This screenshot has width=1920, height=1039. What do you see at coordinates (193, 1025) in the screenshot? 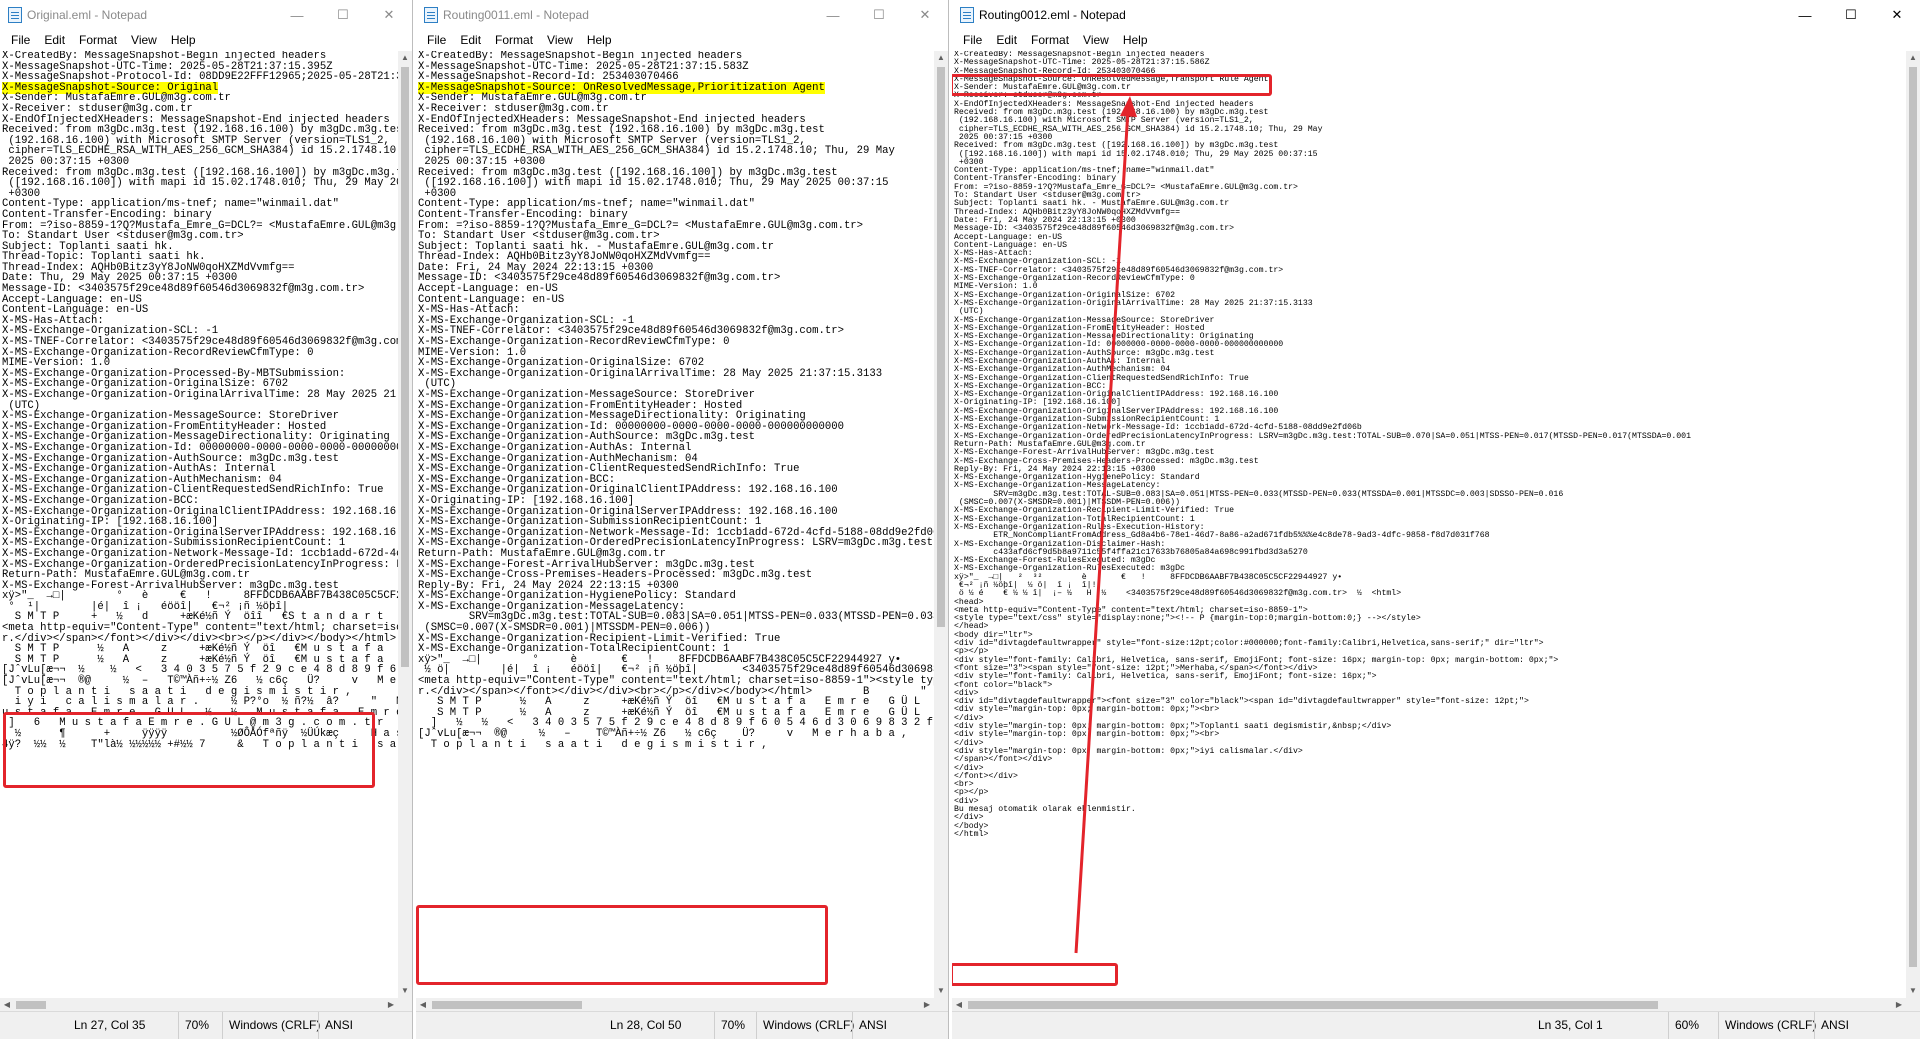
I see `zoom-level: 70%` at bounding box center [193, 1025].